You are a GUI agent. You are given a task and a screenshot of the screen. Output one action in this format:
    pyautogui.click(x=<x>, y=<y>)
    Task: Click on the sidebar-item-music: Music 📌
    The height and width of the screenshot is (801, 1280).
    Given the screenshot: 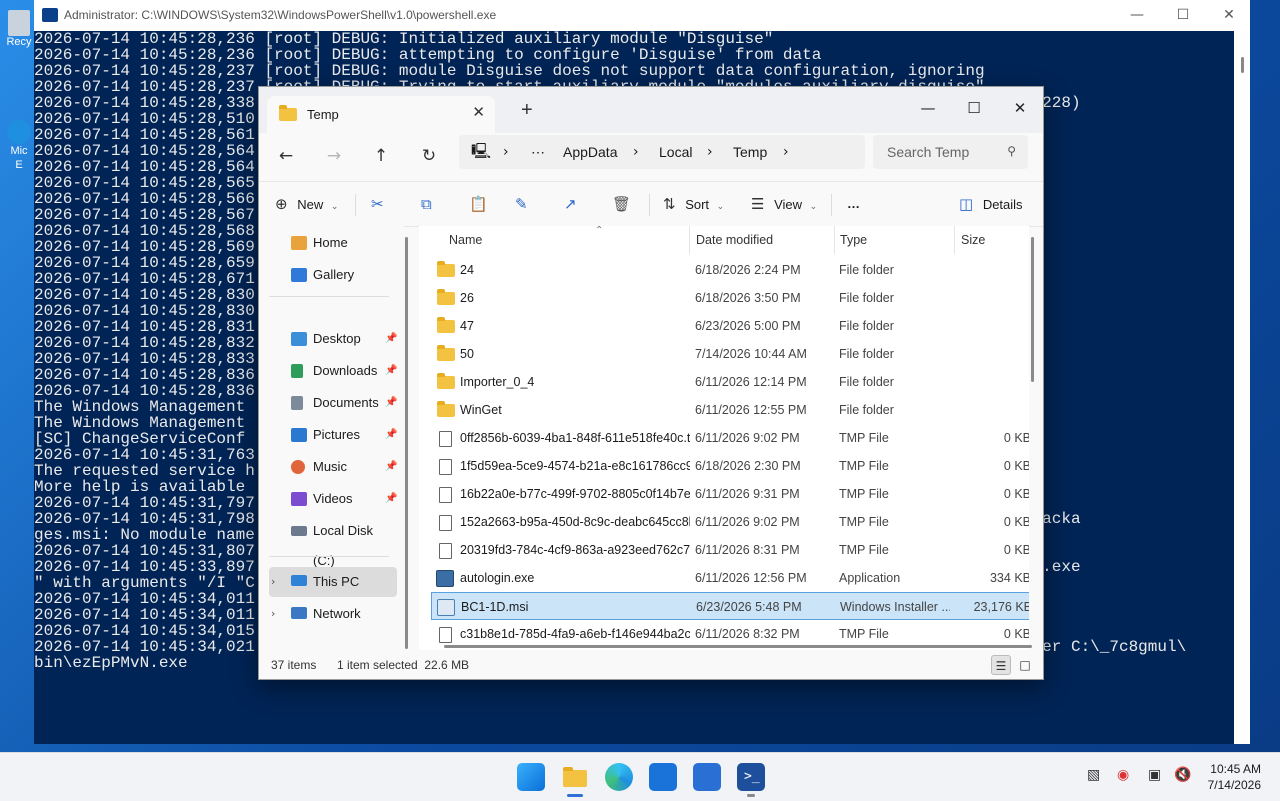 What is the action you would take?
    pyautogui.click(x=333, y=467)
    